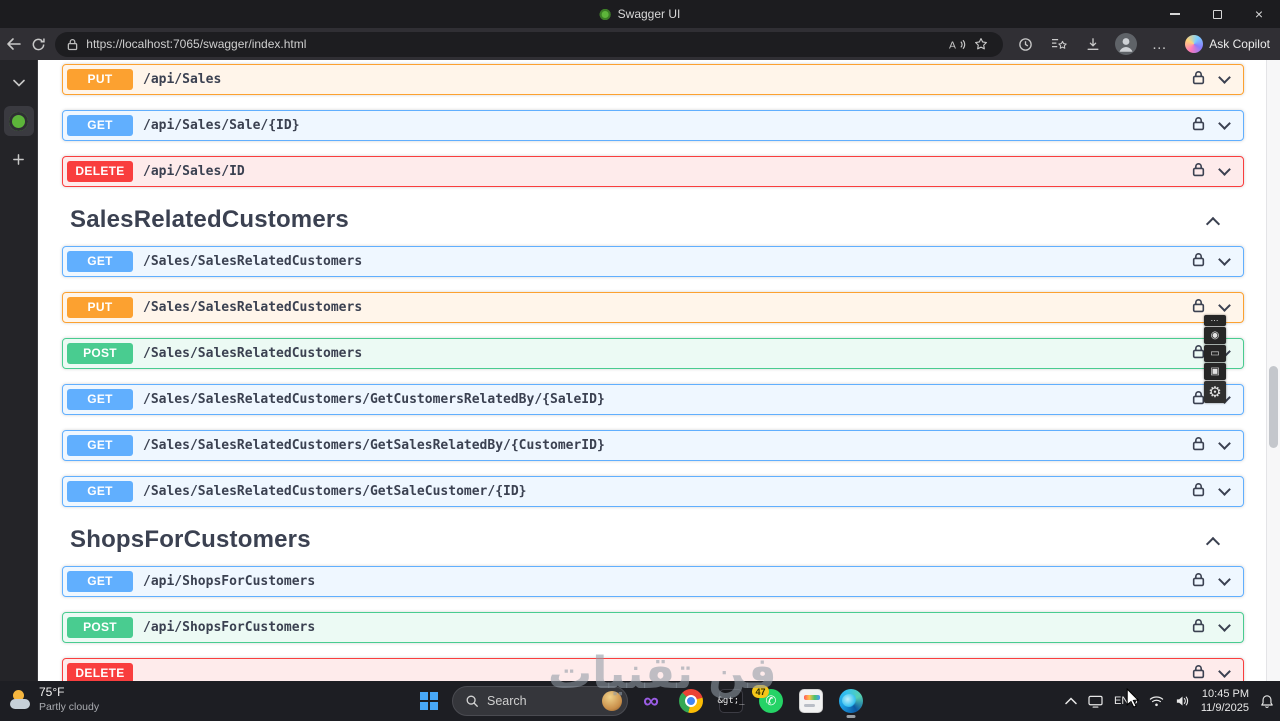  Describe the element at coordinates (1215, 320) in the screenshot. I see `drag-handle-icon: ⋯` at that location.